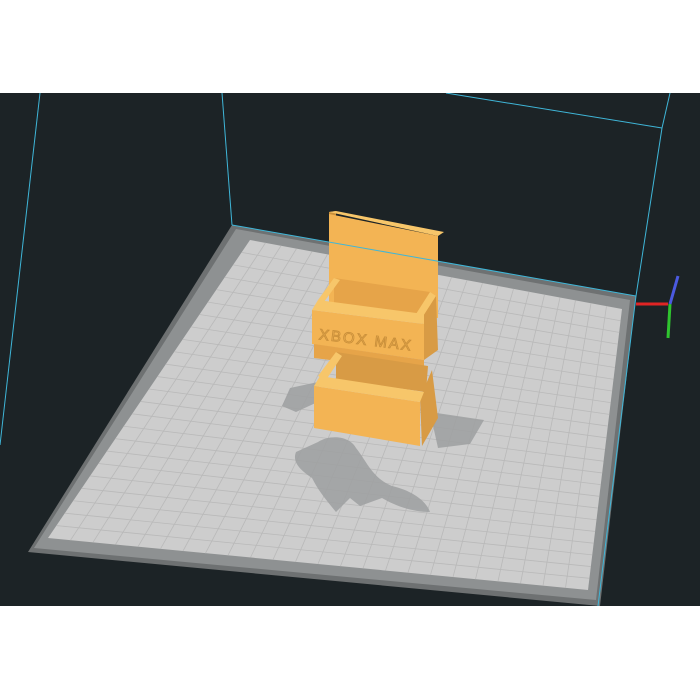 Image resolution: width=700 pixels, height=700 pixels. What do you see at coordinates (674, 290) in the screenshot?
I see `z-axis-line` at bounding box center [674, 290].